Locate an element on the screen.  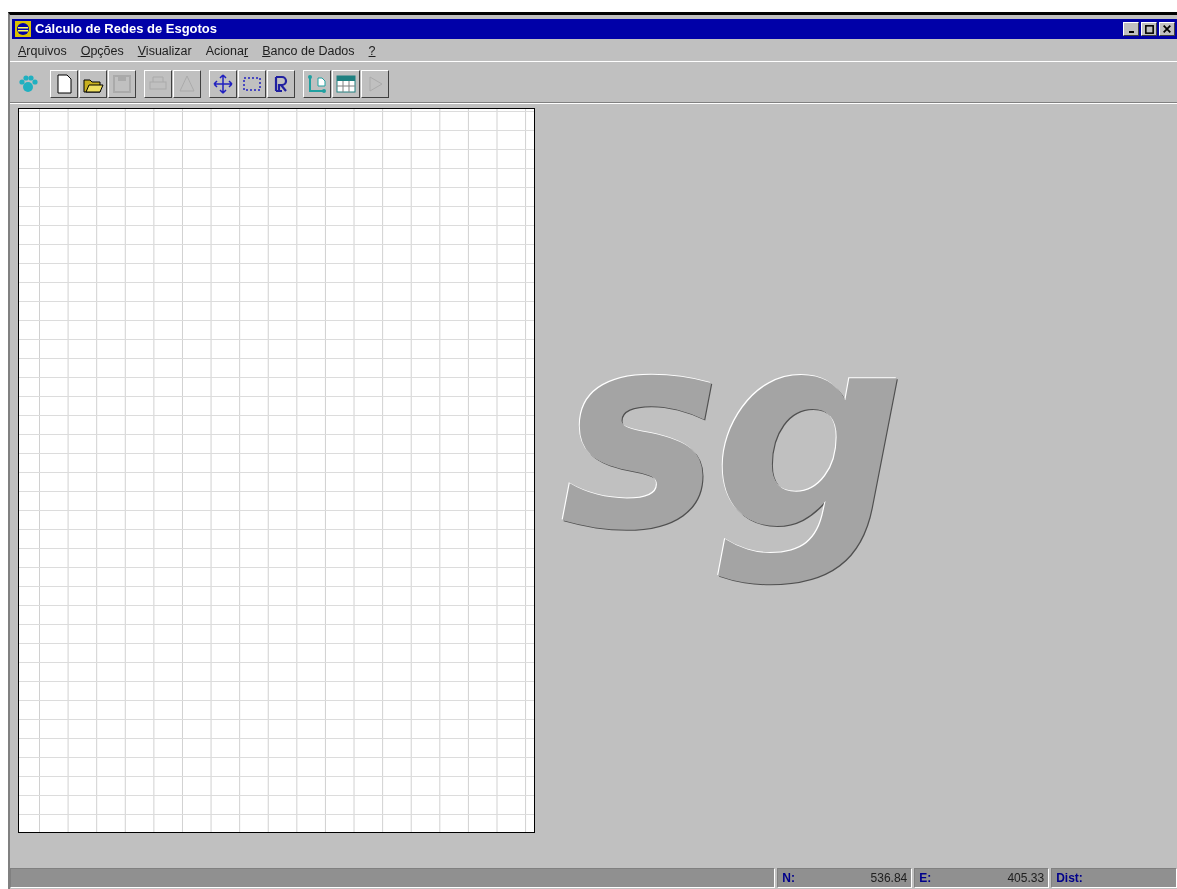
maximize-icon is located at coordinates (1149, 29).